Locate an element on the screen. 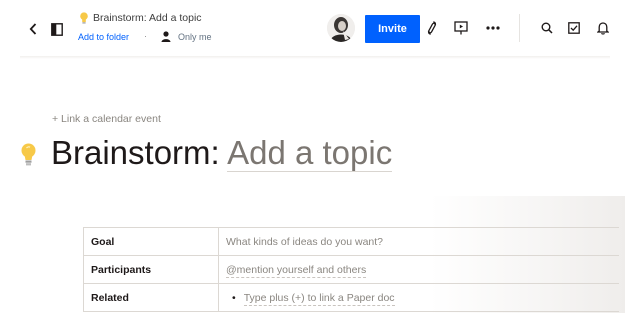  link-calendar-event: + Link a calendar event is located at coordinates (106, 119).